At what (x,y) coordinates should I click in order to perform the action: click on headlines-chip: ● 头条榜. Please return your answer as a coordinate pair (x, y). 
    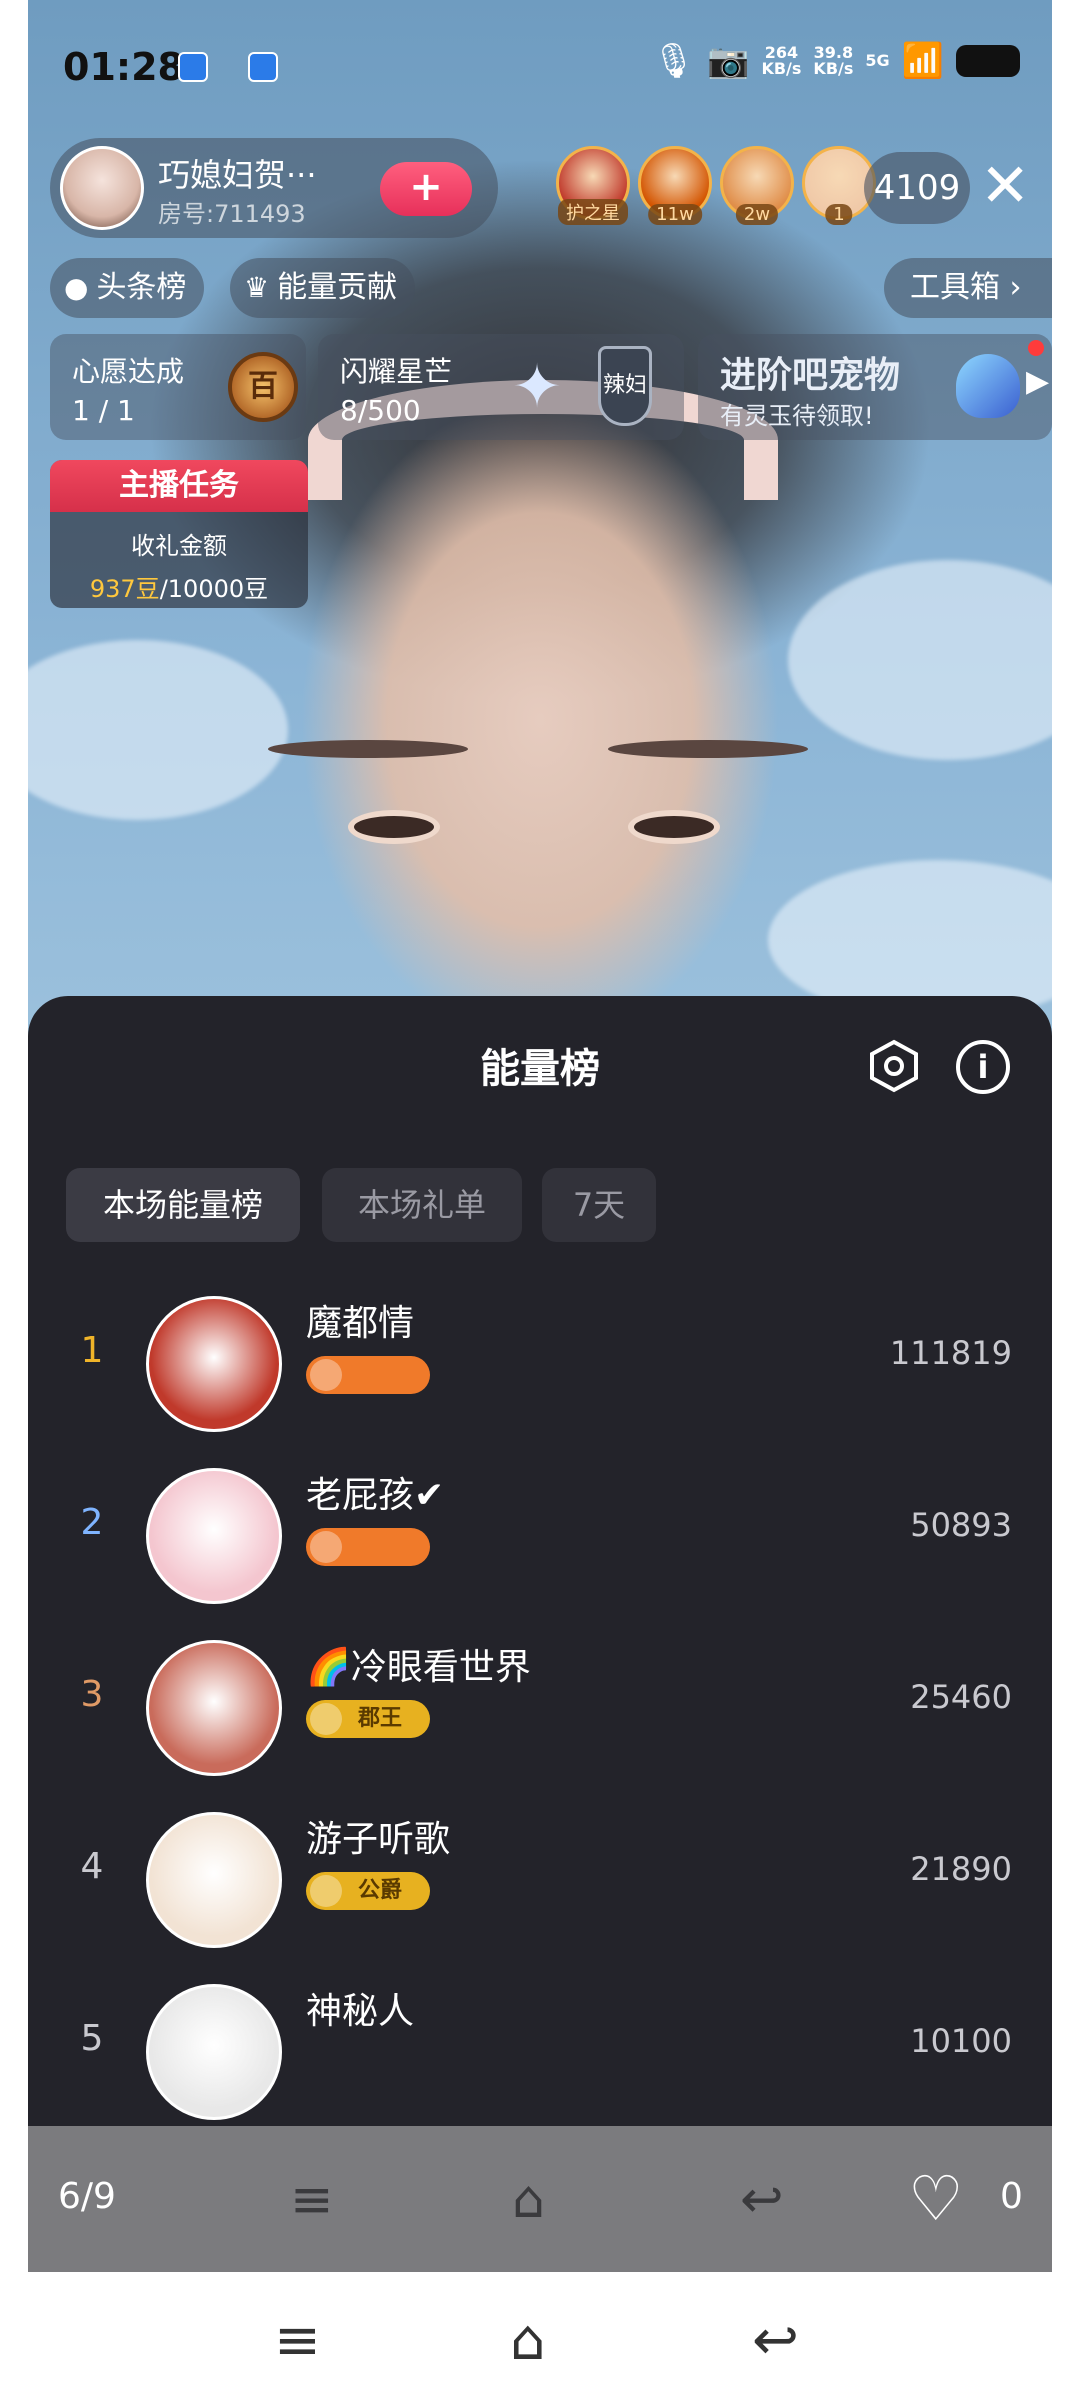
    Looking at the image, I should click on (127, 288).